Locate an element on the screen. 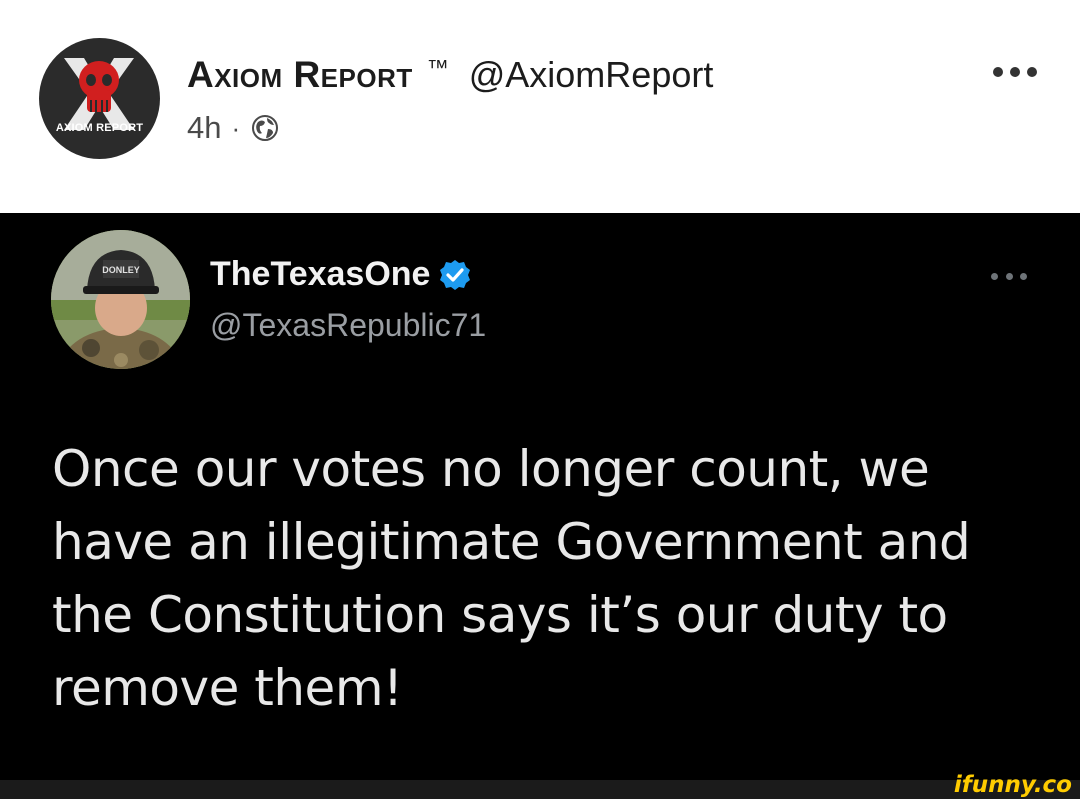  profile-photo: DONLEY is located at coordinates (120, 299).